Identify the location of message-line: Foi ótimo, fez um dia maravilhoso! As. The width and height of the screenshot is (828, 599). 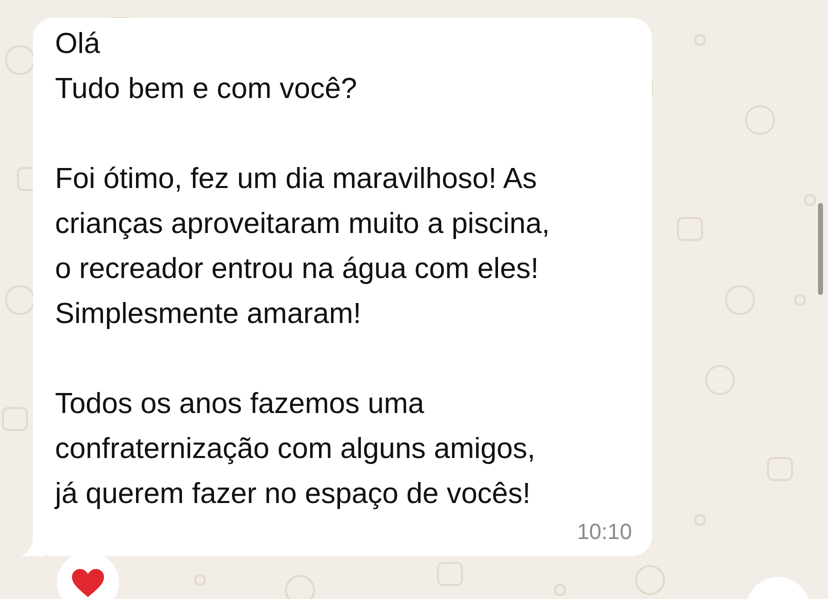
(296, 179).